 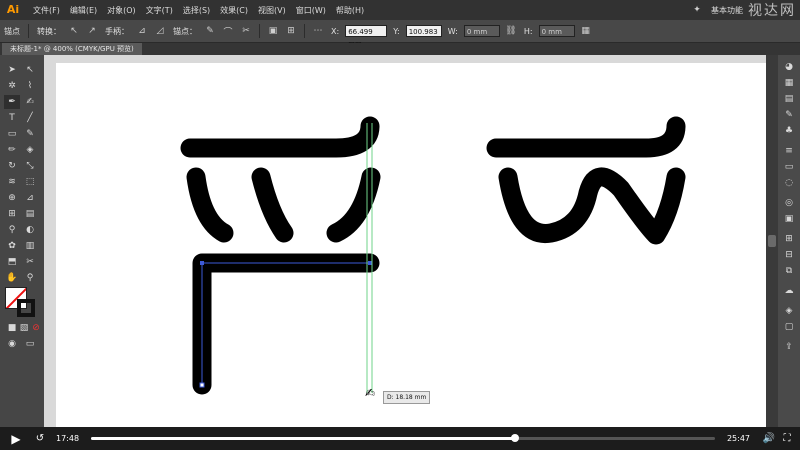 I want to click on width-tool-icon: ≋, so click(x=12, y=182).